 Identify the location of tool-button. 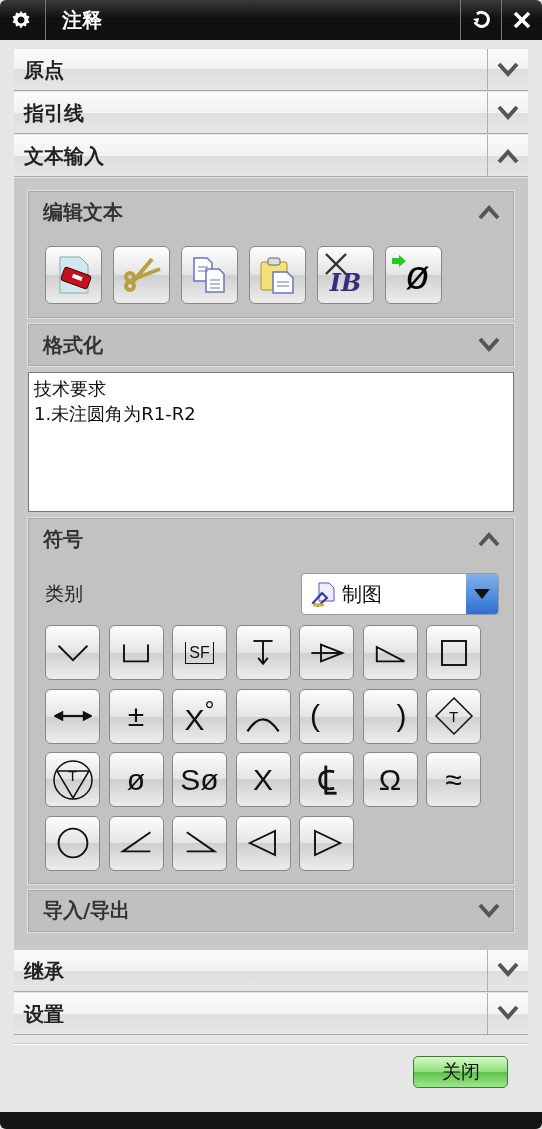
(73, 275).